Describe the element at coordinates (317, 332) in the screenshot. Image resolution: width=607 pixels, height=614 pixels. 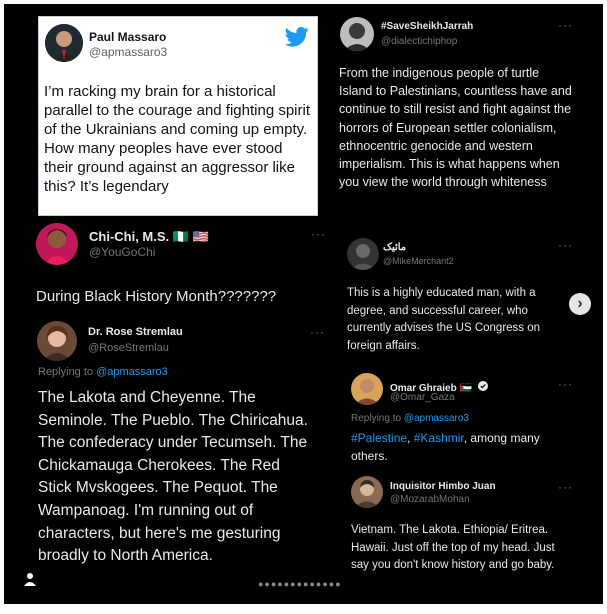
I see `rose-more-button: ···` at that location.